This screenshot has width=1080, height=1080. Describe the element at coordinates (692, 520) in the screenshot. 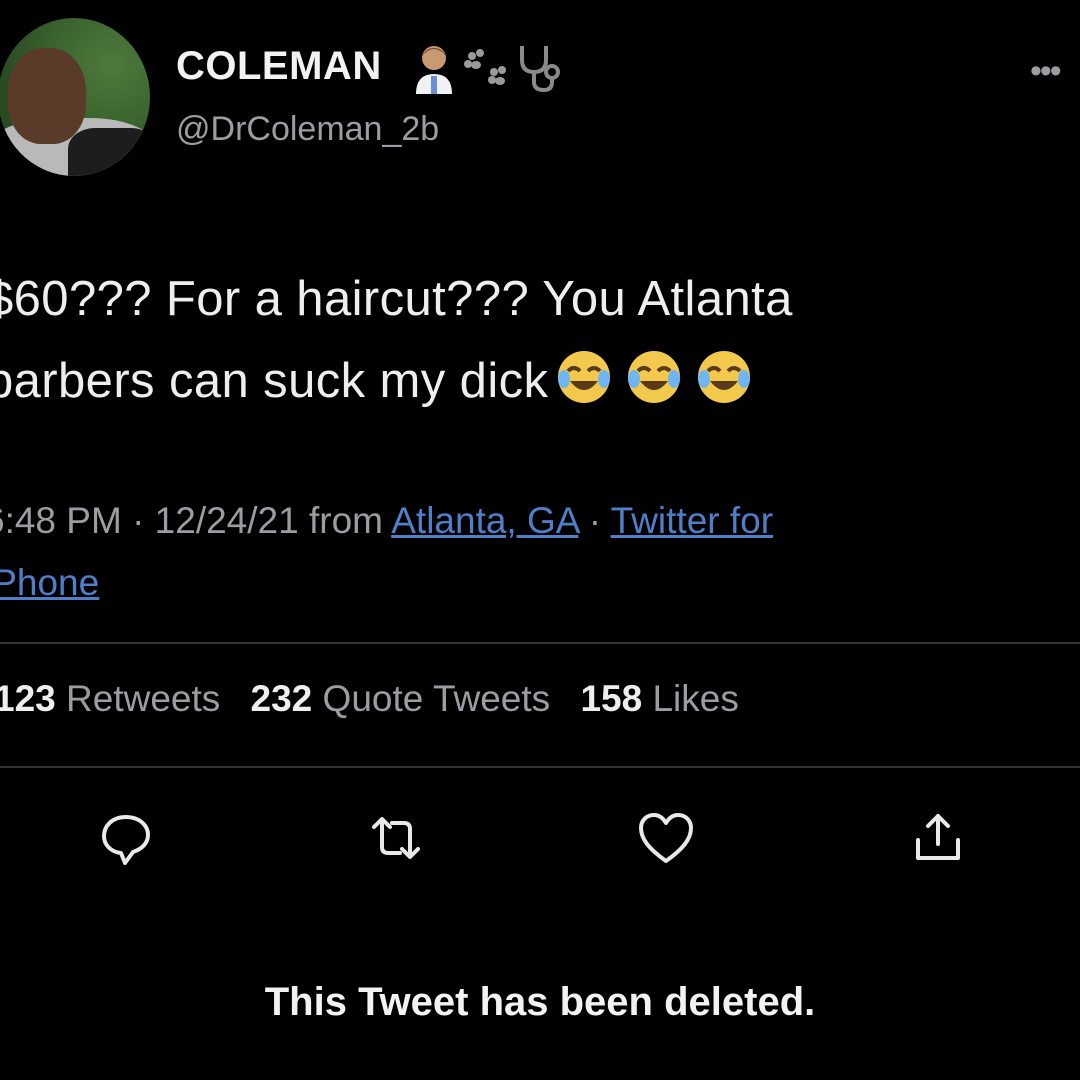

I see `source-link-part-1: Twitter for` at that location.